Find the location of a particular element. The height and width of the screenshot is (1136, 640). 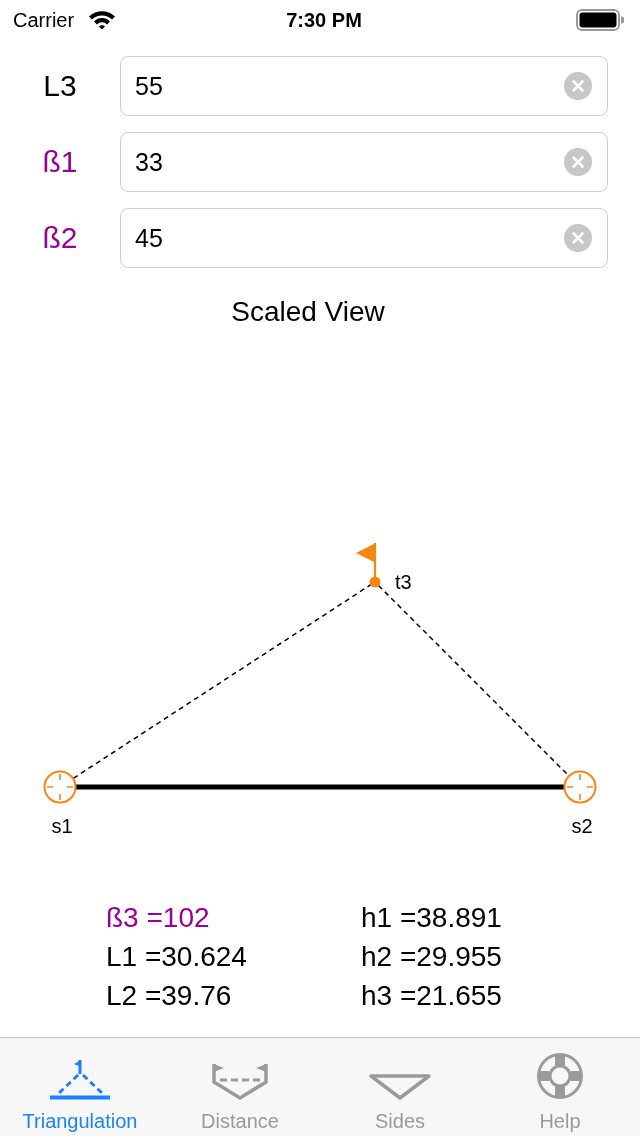

result-text: L2 =39.76 is located at coordinates (169, 996).